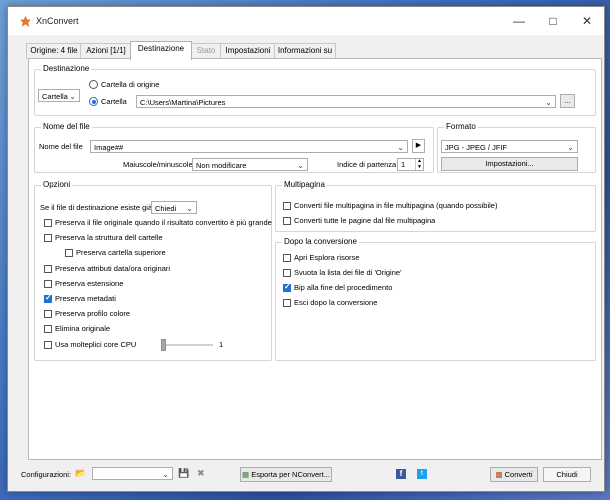 The height and width of the screenshot is (500, 610). What do you see at coordinates (96, 207) in the screenshot?
I see `file-exists-label: Se il file di destinazione esiste già` at bounding box center [96, 207].